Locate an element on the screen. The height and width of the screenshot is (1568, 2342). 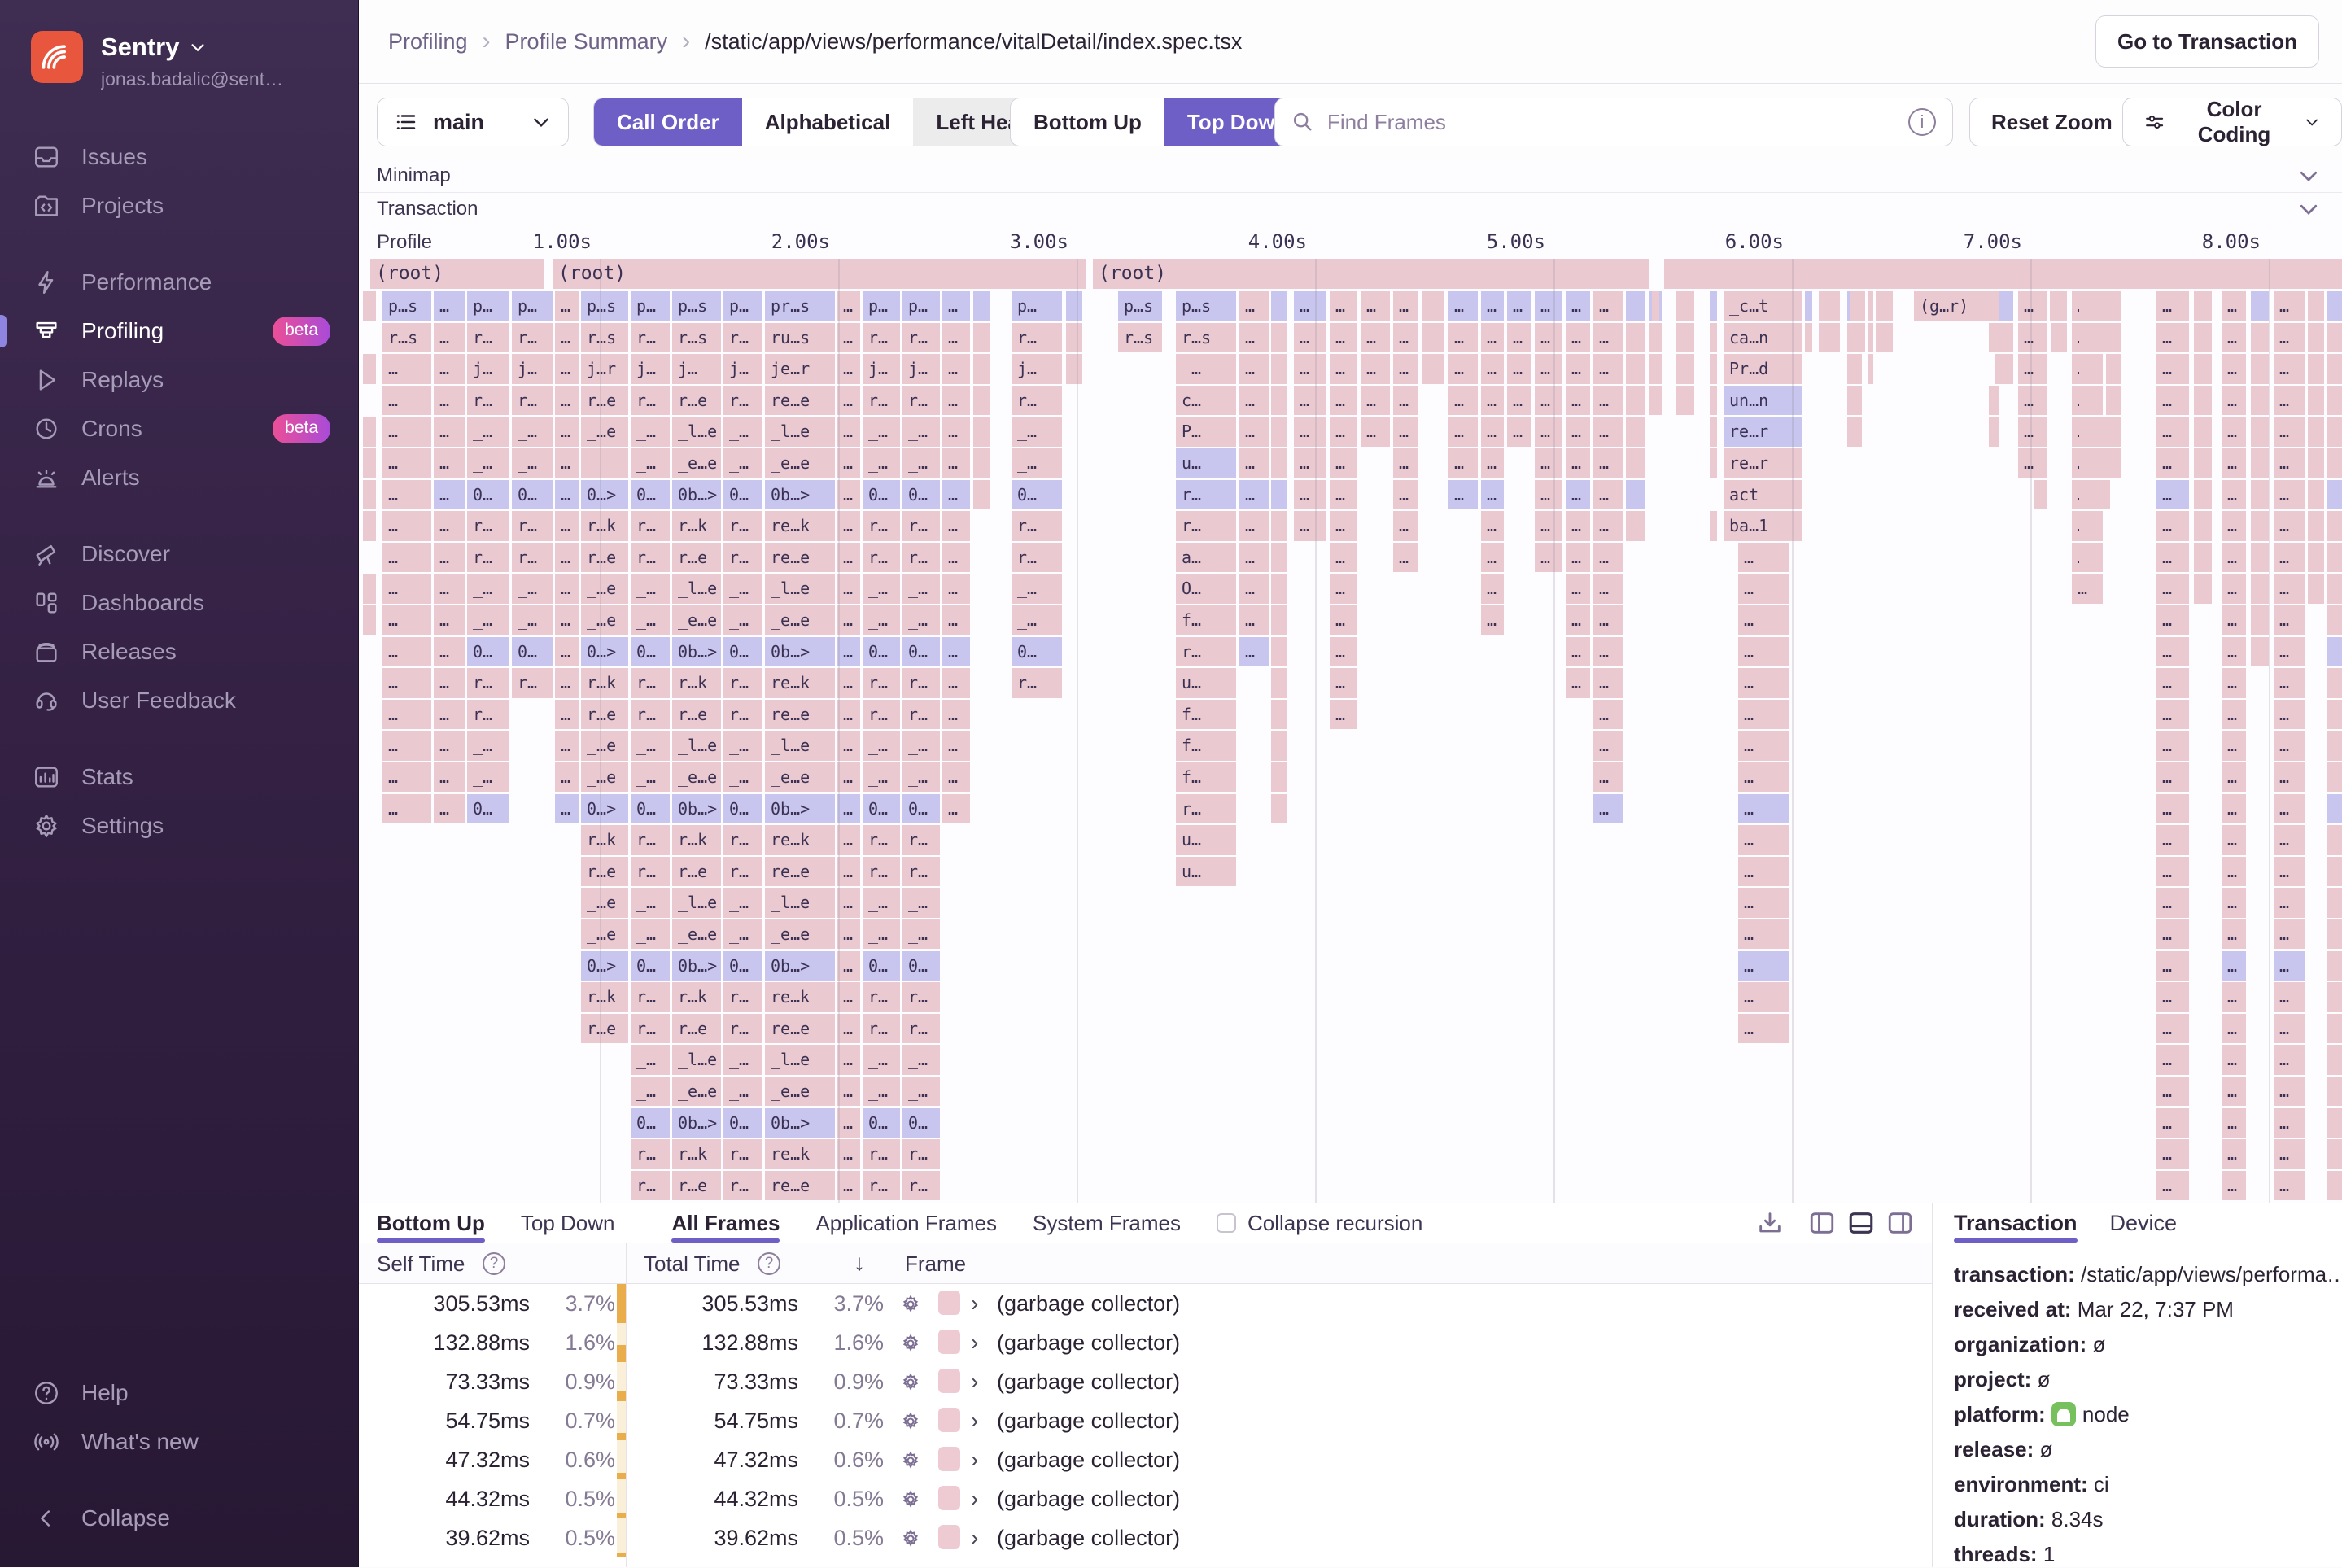
sidebar-item-settings: Settings is located at coordinates (179, 825).